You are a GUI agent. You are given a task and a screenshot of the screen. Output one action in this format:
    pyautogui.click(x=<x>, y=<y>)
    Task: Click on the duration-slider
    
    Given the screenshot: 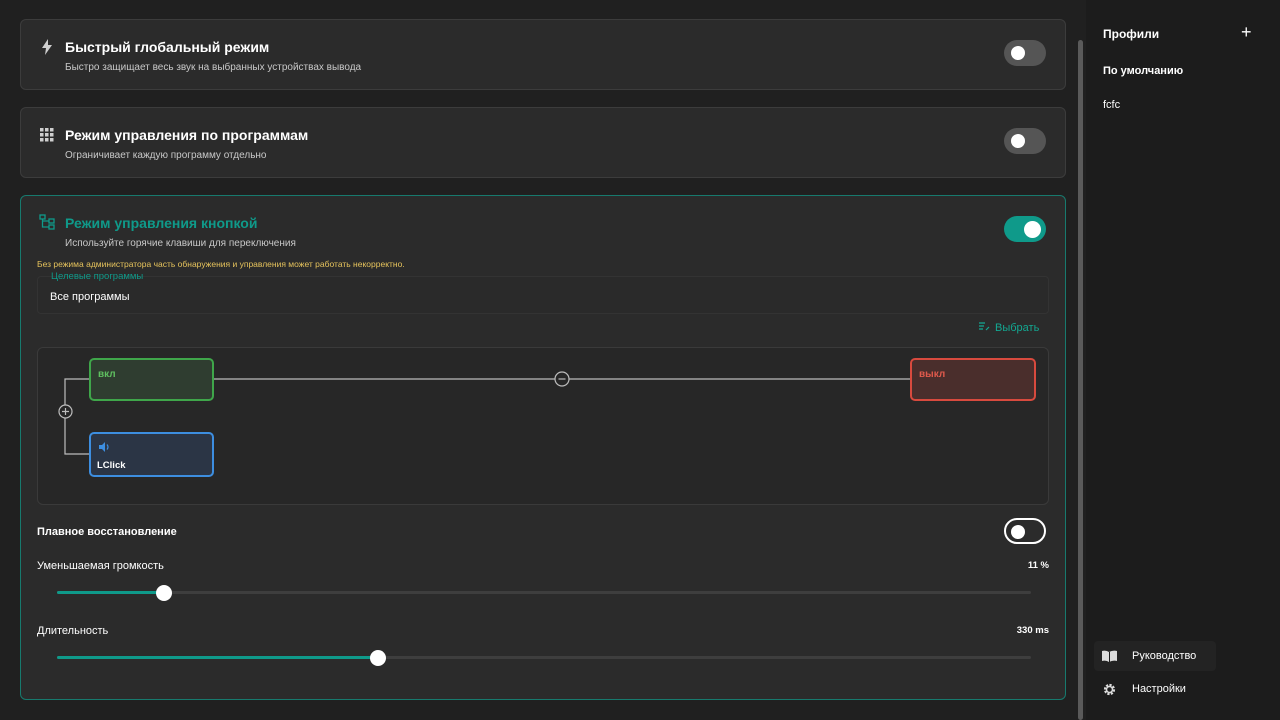 What is the action you would take?
    pyautogui.click(x=544, y=658)
    